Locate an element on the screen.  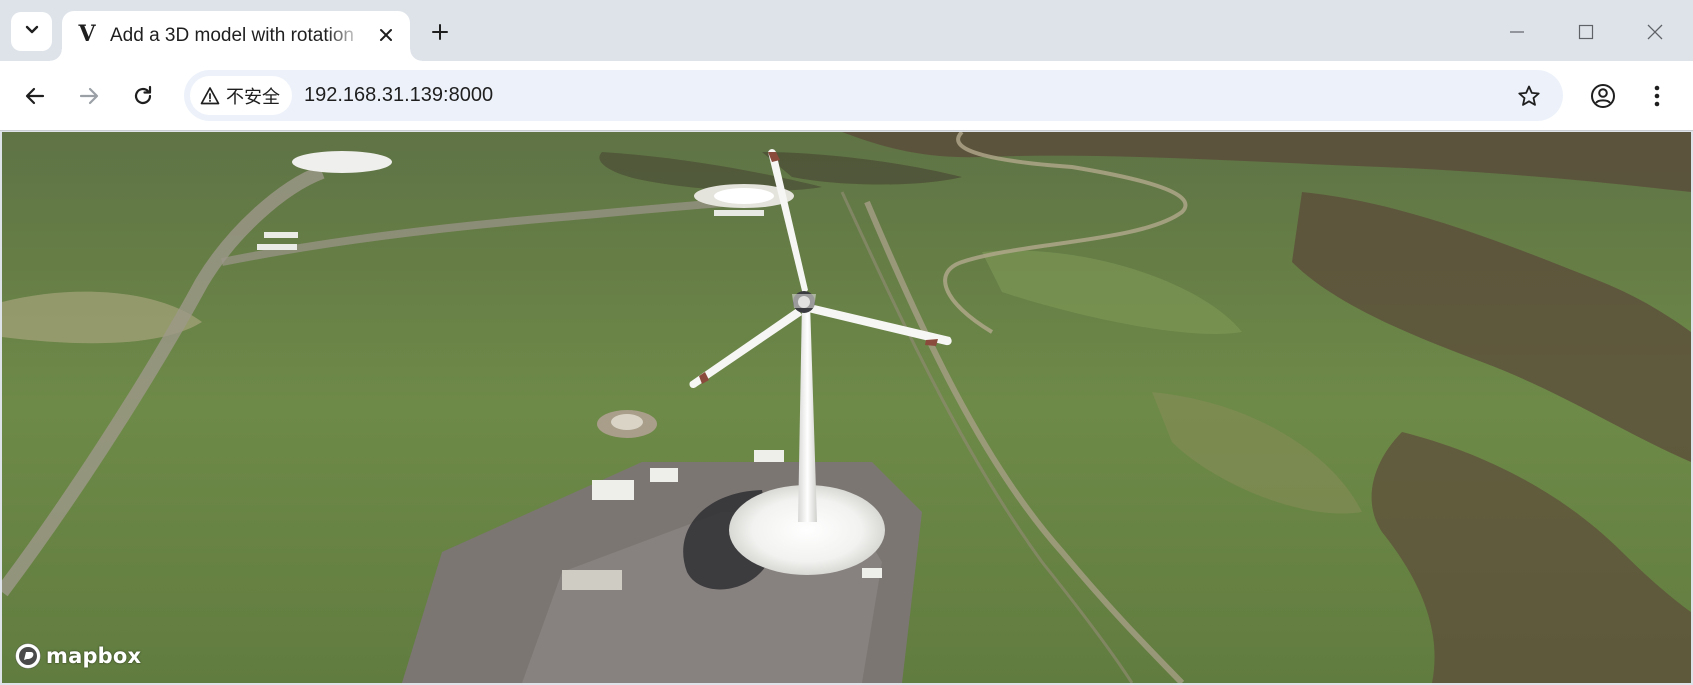
maximize-button is located at coordinates (1586, 32).